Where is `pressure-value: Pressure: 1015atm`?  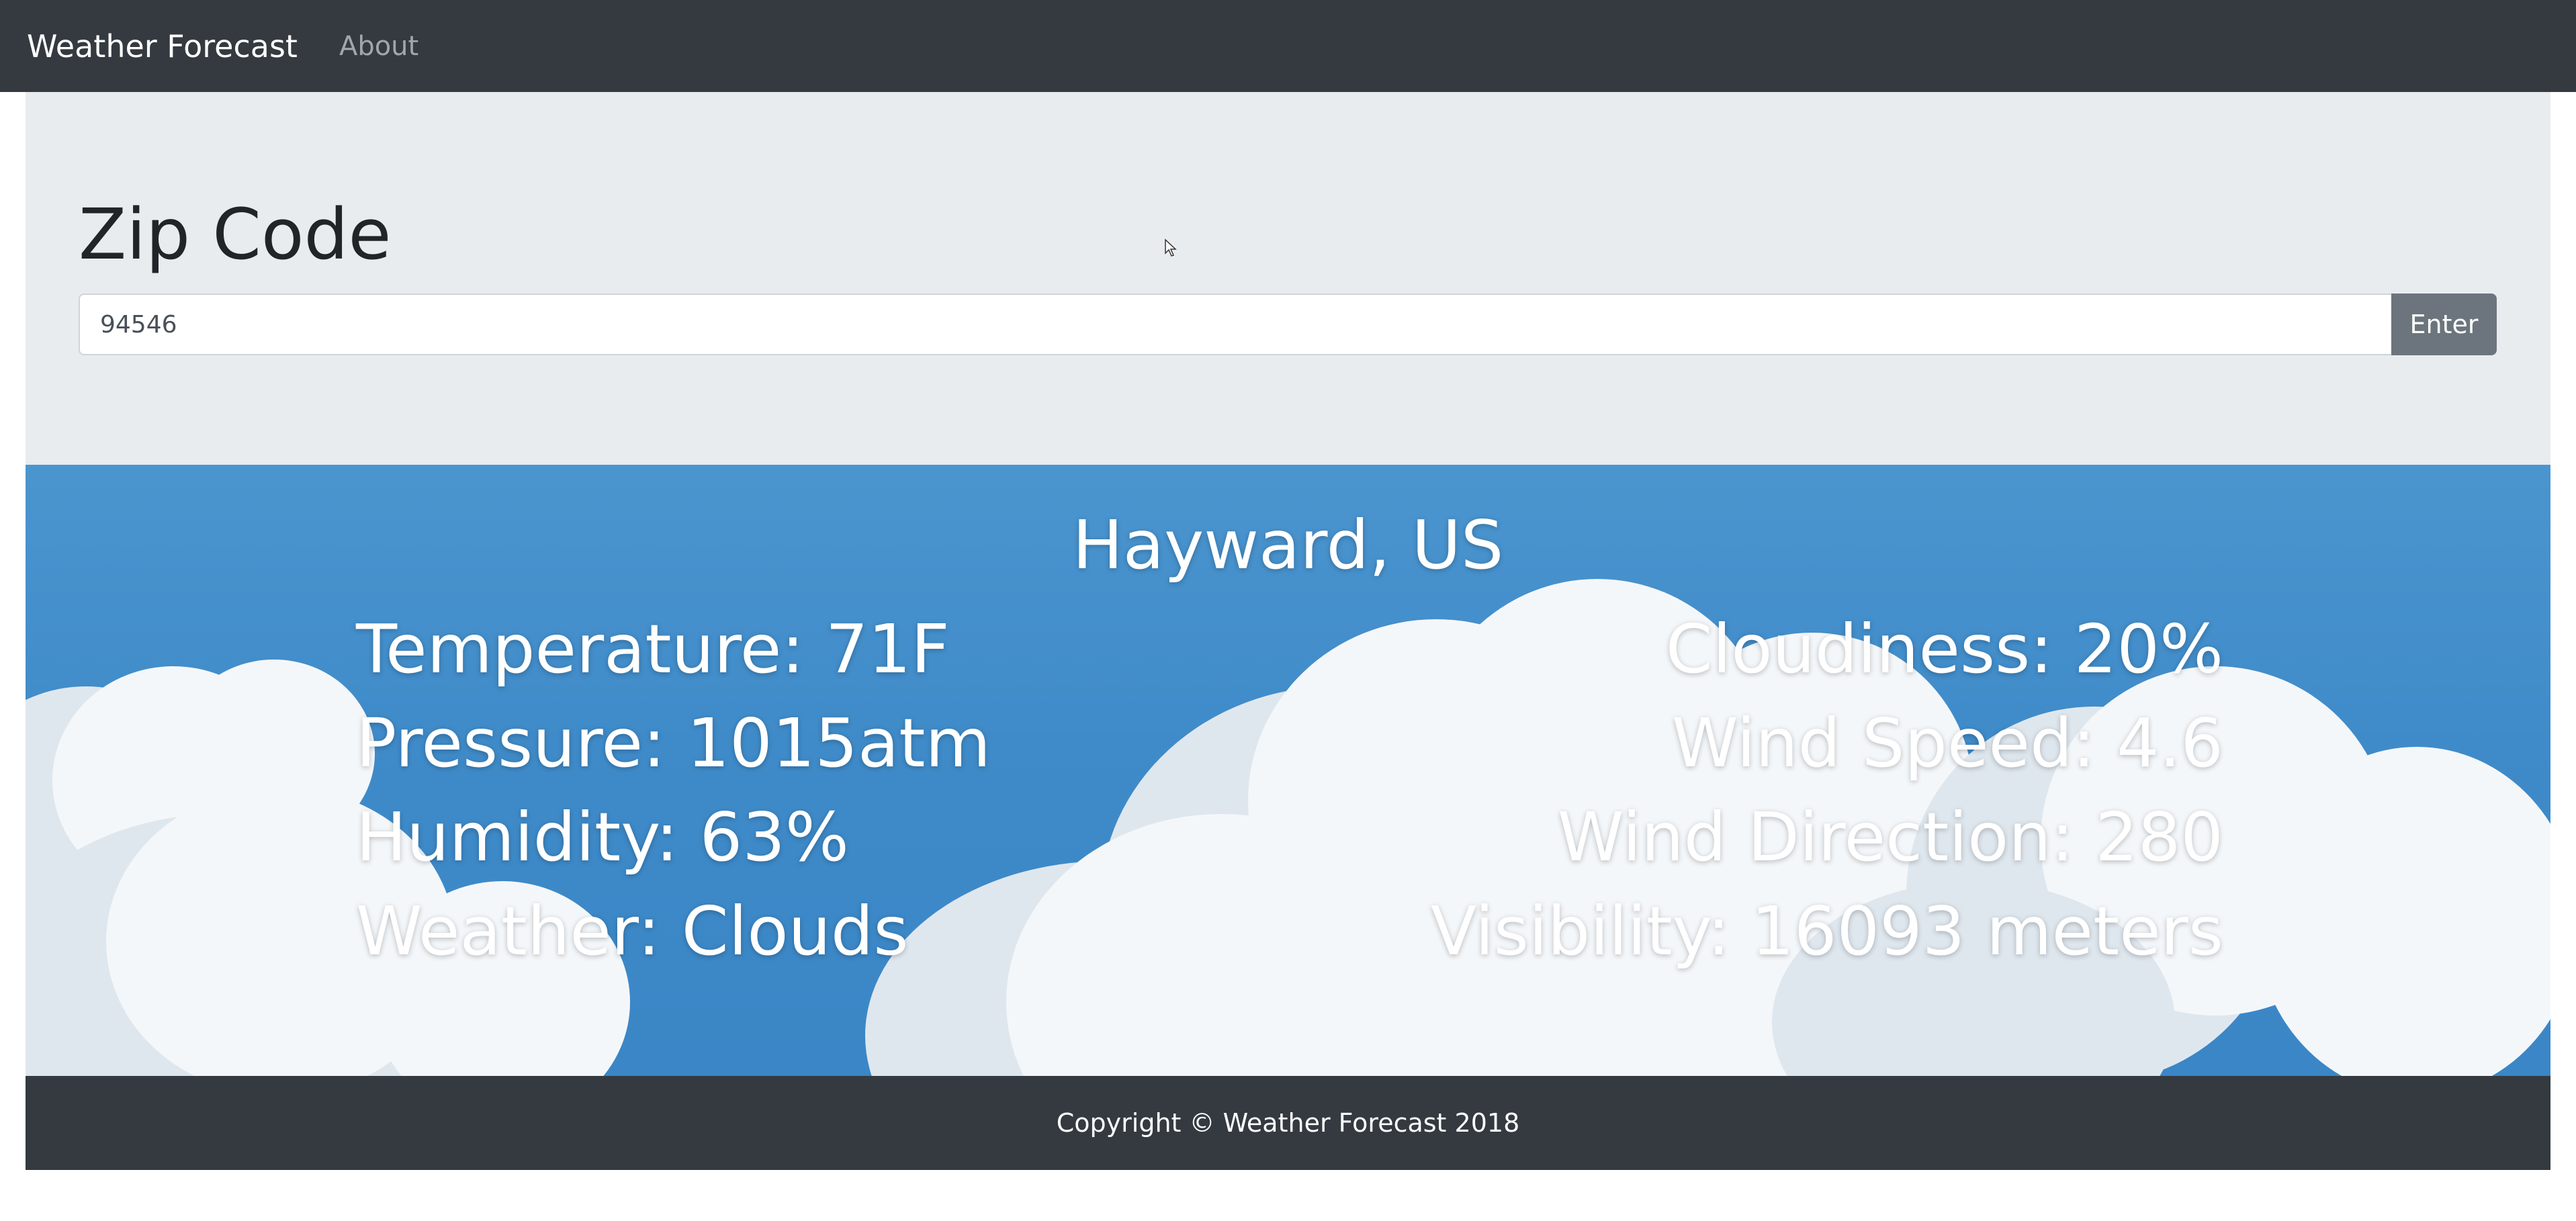 pressure-value: Pressure: 1015atm is located at coordinates (673, 743).